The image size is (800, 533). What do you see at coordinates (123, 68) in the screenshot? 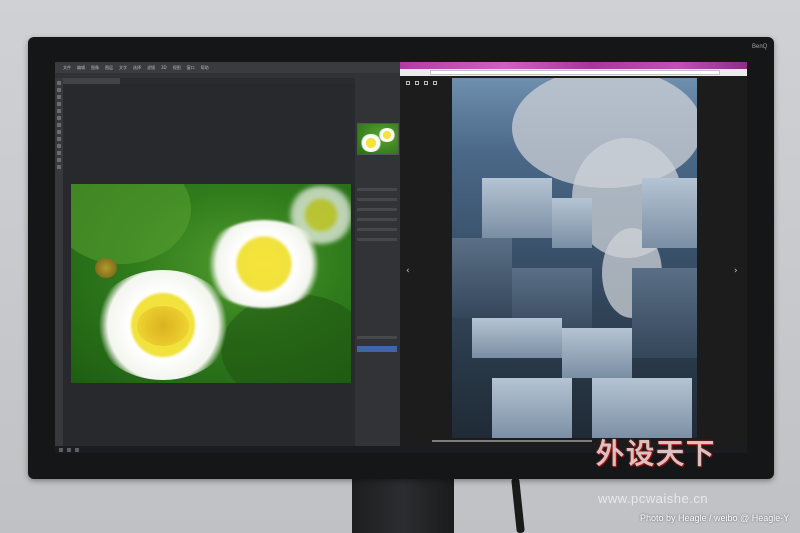
I see `menu-type: 文字` at bounding box center [123, 68].